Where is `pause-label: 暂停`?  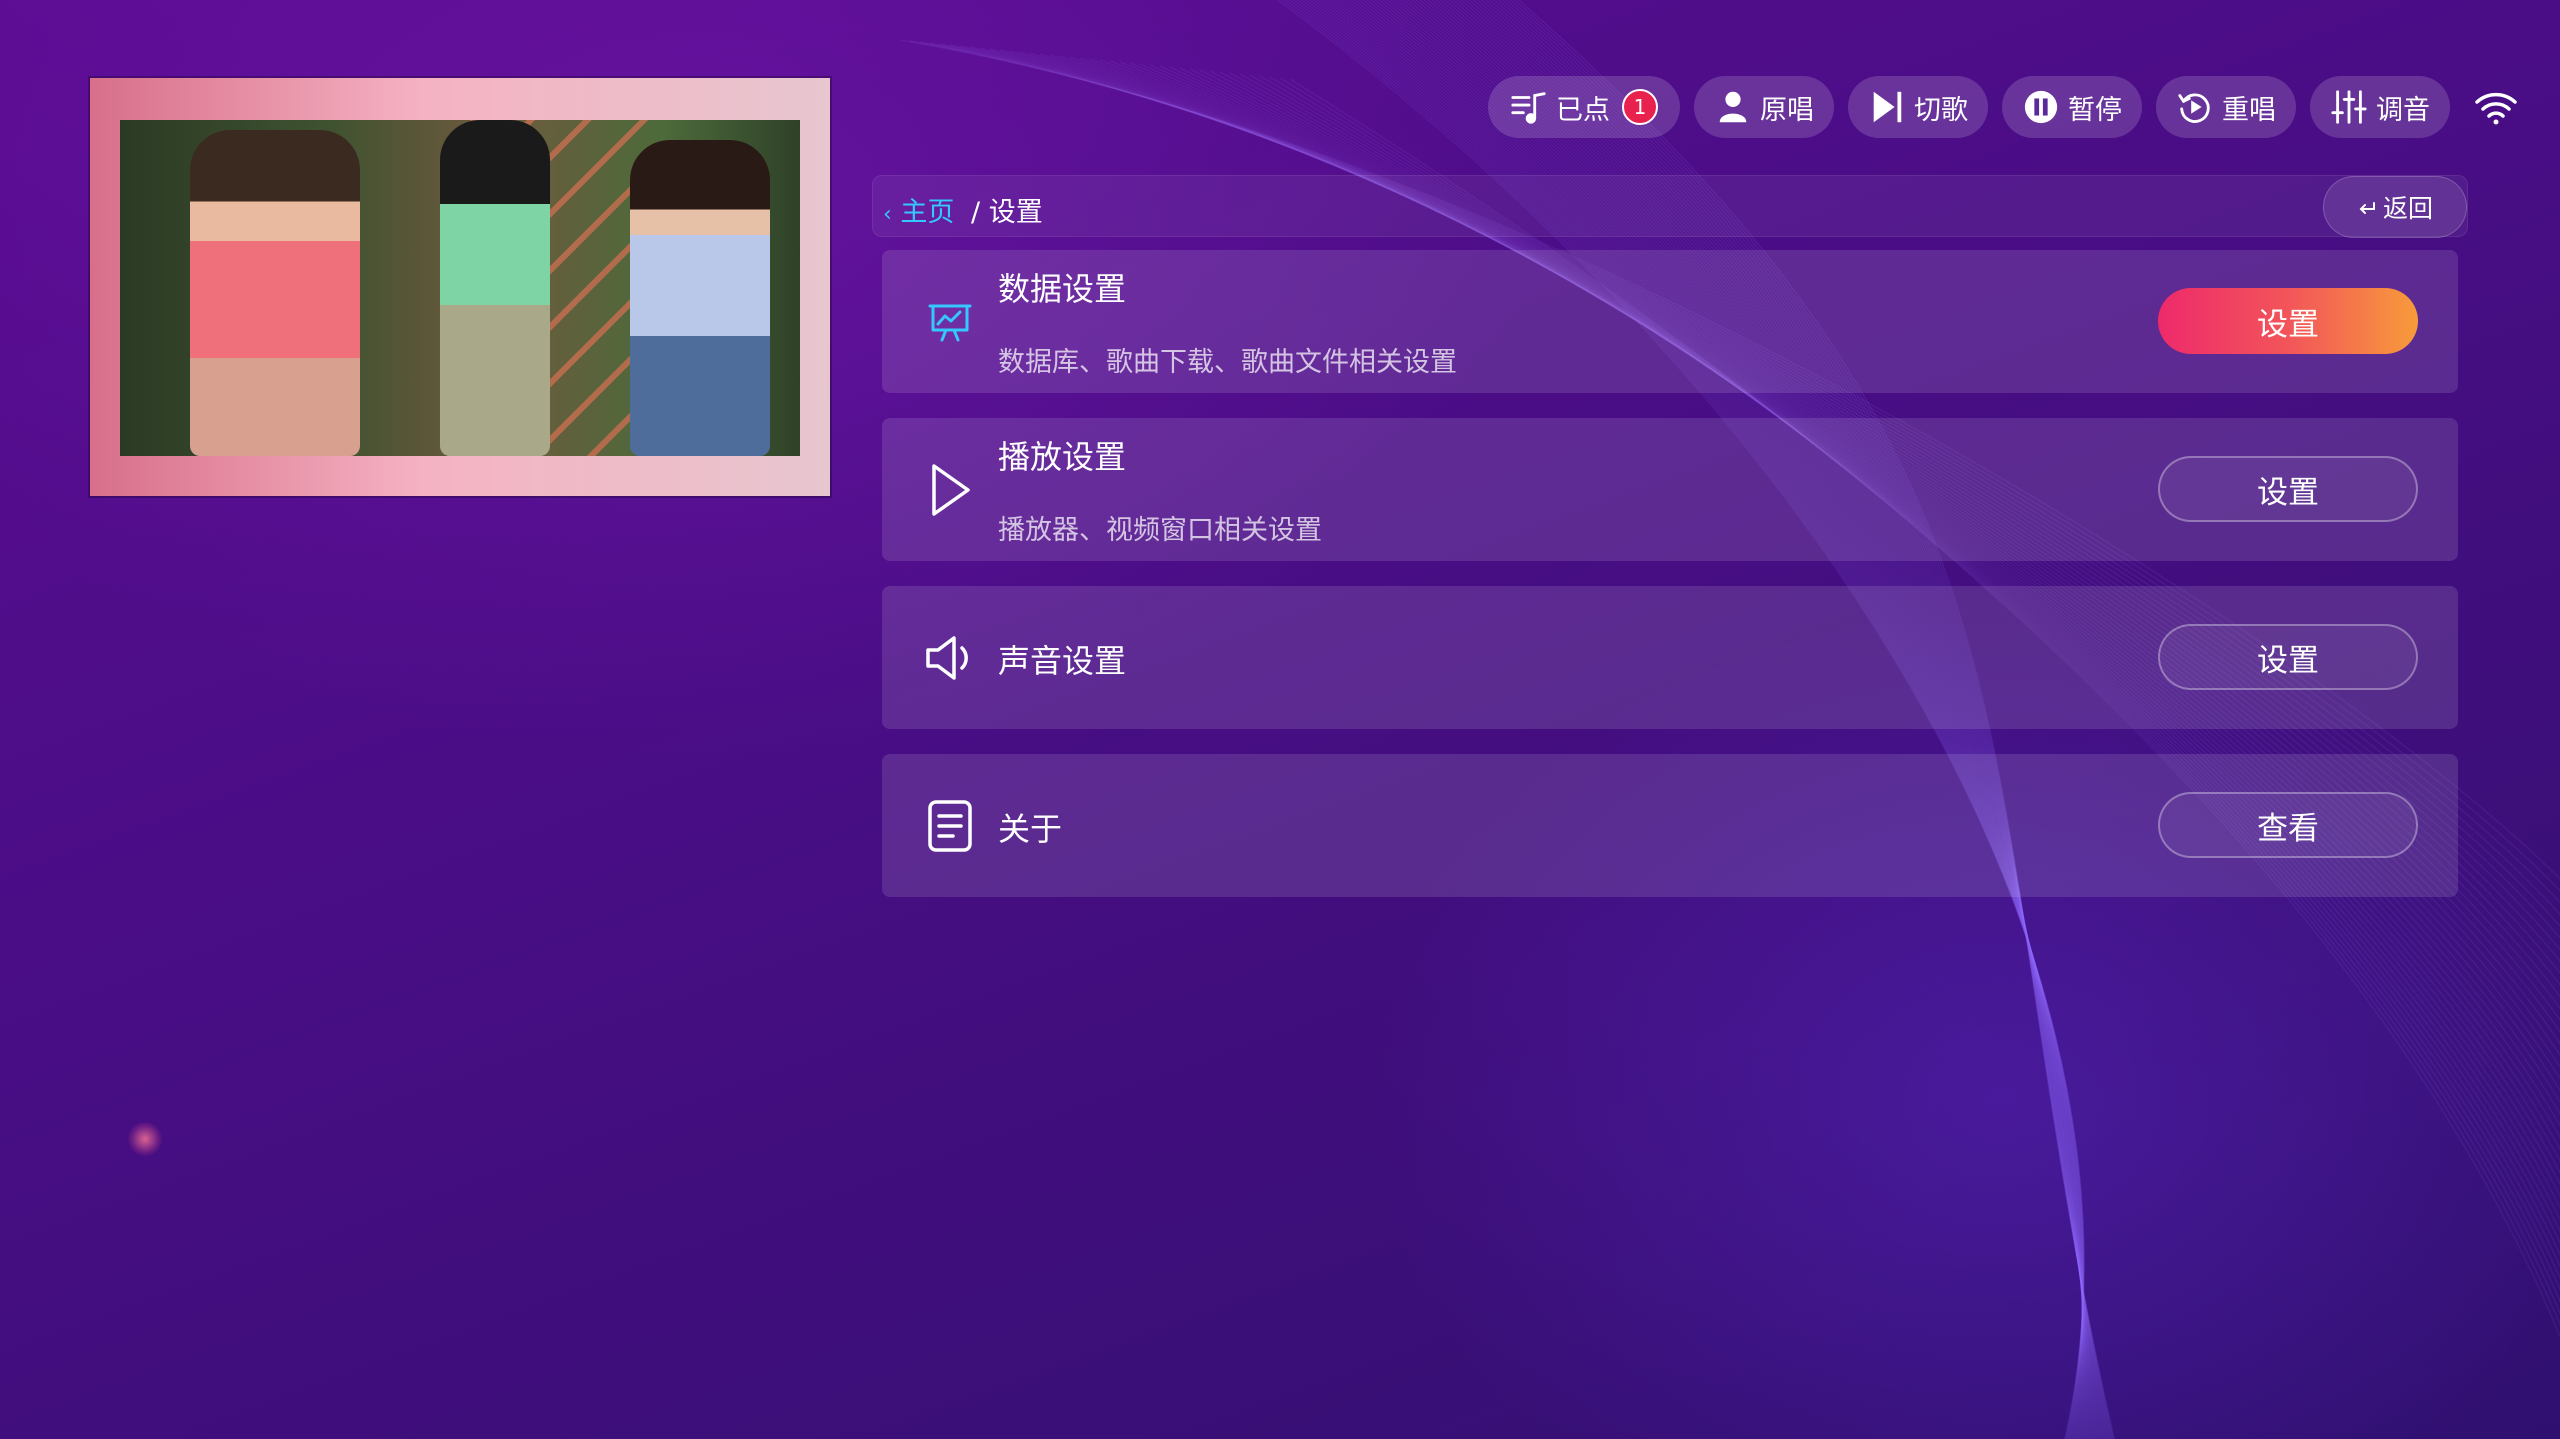
pause-label: 暂停 is located at coordinates (2095, 110).